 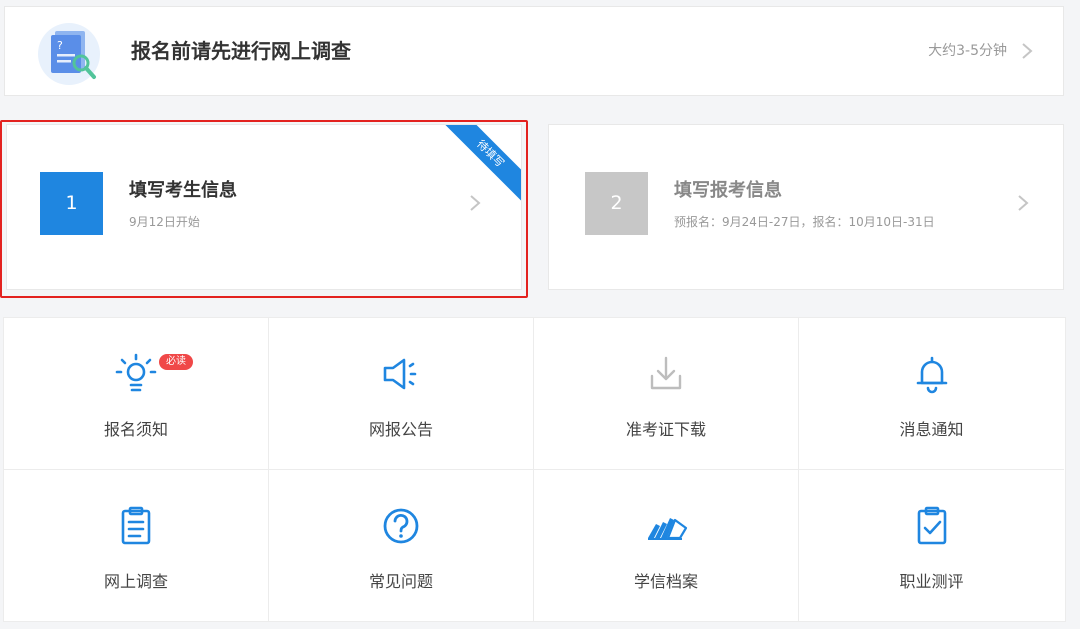 I want to click on grid-item-label: 消息通知, so click(x=931, y=429).